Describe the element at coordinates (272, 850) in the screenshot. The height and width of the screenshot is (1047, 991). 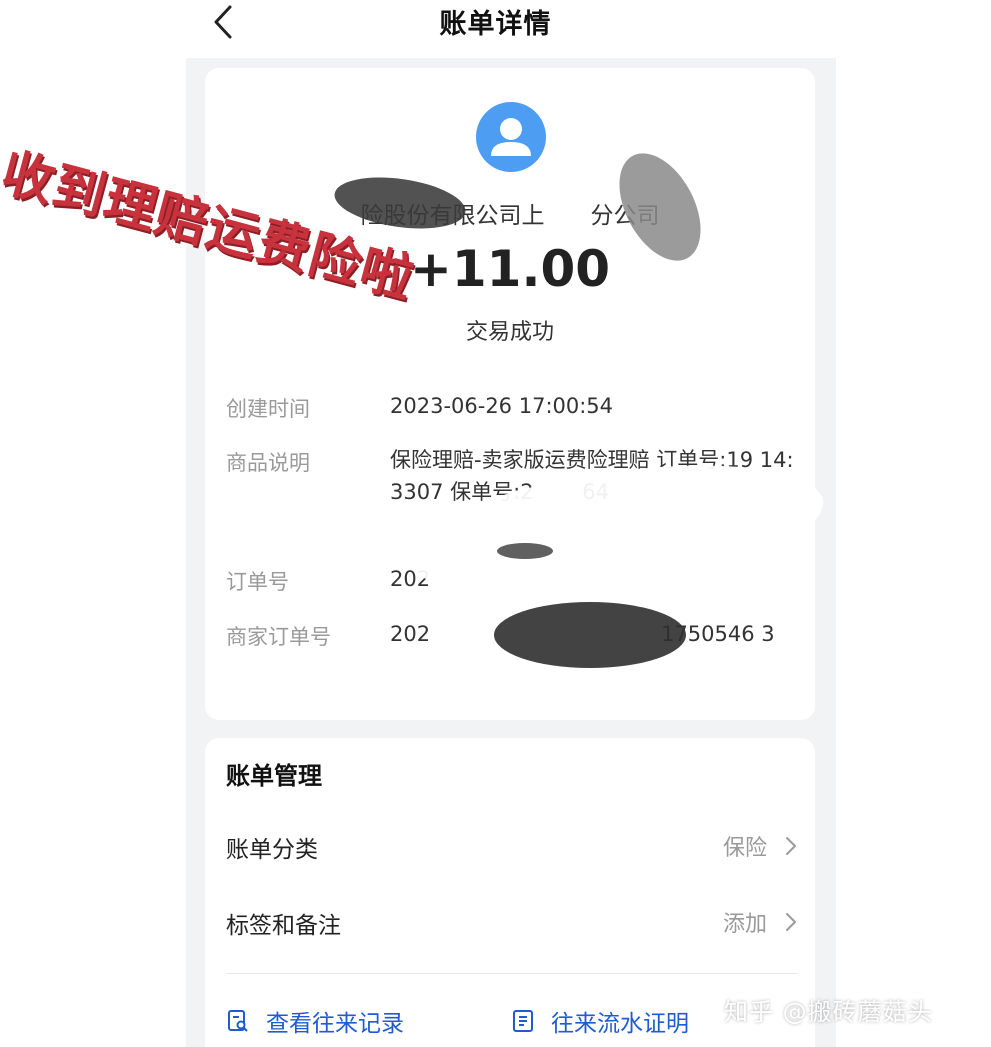
I see `bill-category-label: 账单分类` at that location.